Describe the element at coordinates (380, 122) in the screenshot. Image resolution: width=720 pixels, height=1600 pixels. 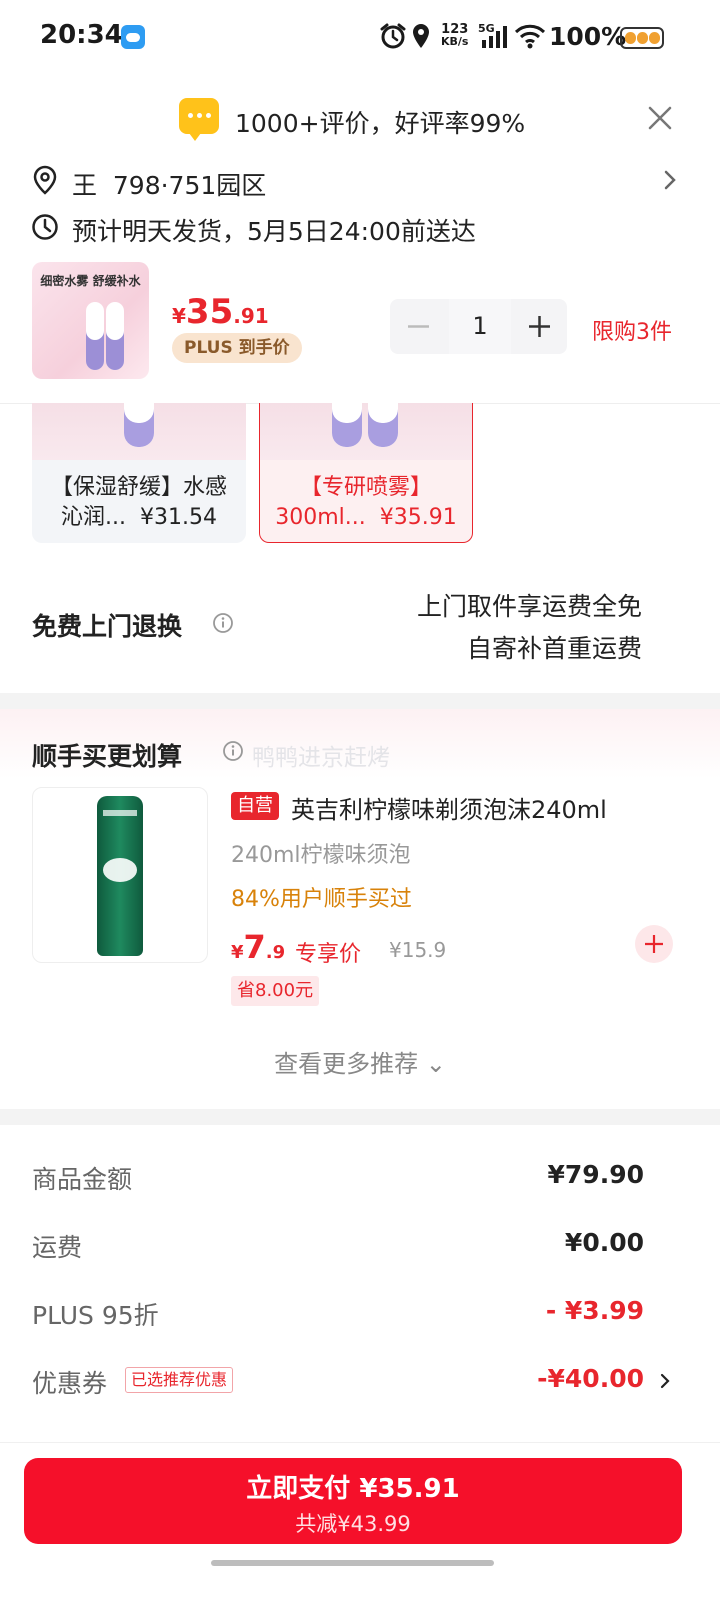
I see `rating-summary: 1000+评价，好评率99%` at that location.